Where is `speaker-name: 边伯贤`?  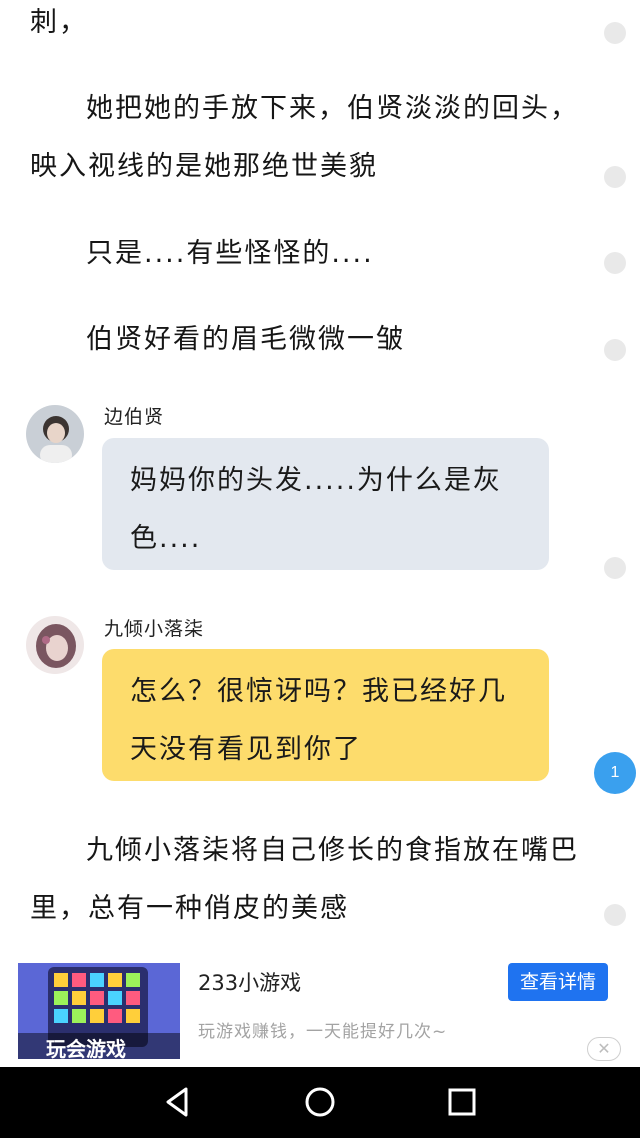 speaker-name: 边伯贤 is located at coordinates (134, 417).